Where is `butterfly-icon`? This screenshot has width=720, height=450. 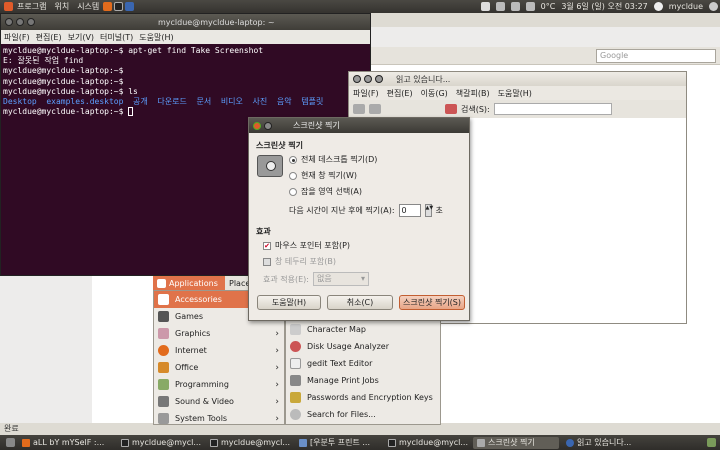 butterfly-icon is located at coordinates (485, 6).